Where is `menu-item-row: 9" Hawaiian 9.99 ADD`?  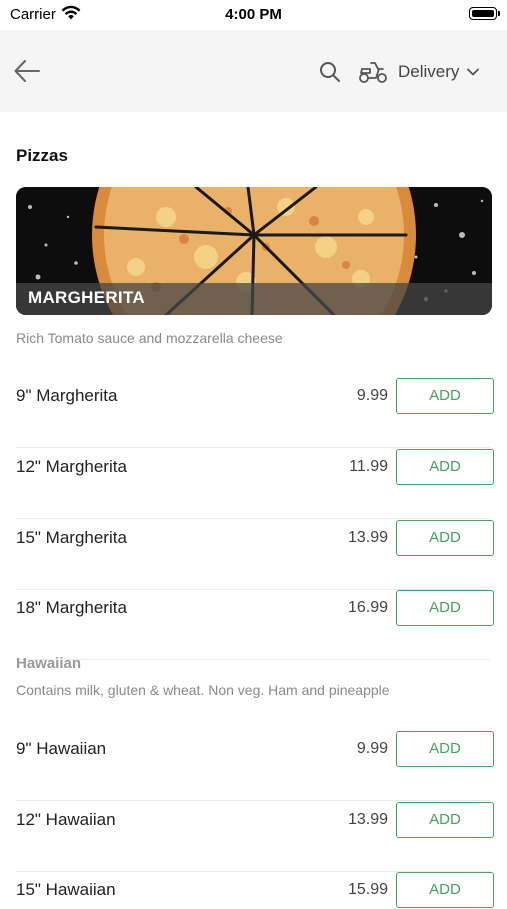 menu-item-row: 9" Hawaiian 9.99 ADD is located at coordinates (255, 765).